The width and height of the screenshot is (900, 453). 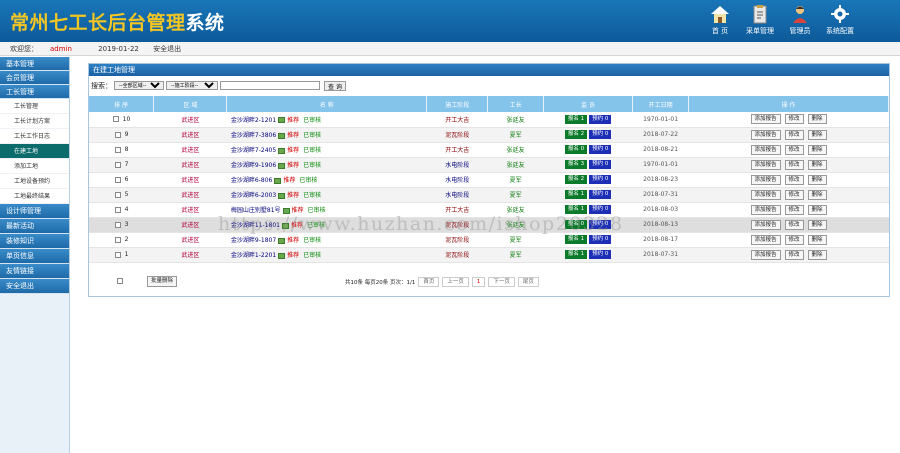 I want to click on area-select: --全部区域--, so click(x=139, y=85).